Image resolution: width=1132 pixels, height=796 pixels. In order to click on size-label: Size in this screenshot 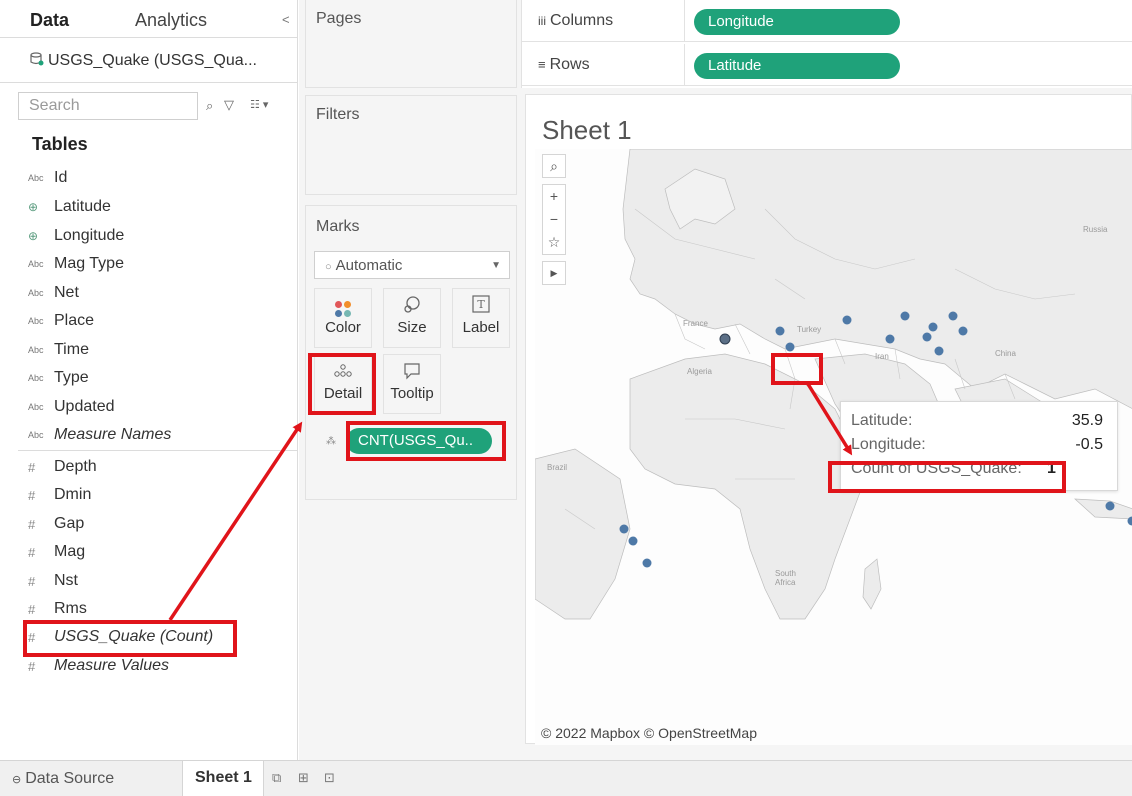, I will do `click(412, 327)`.